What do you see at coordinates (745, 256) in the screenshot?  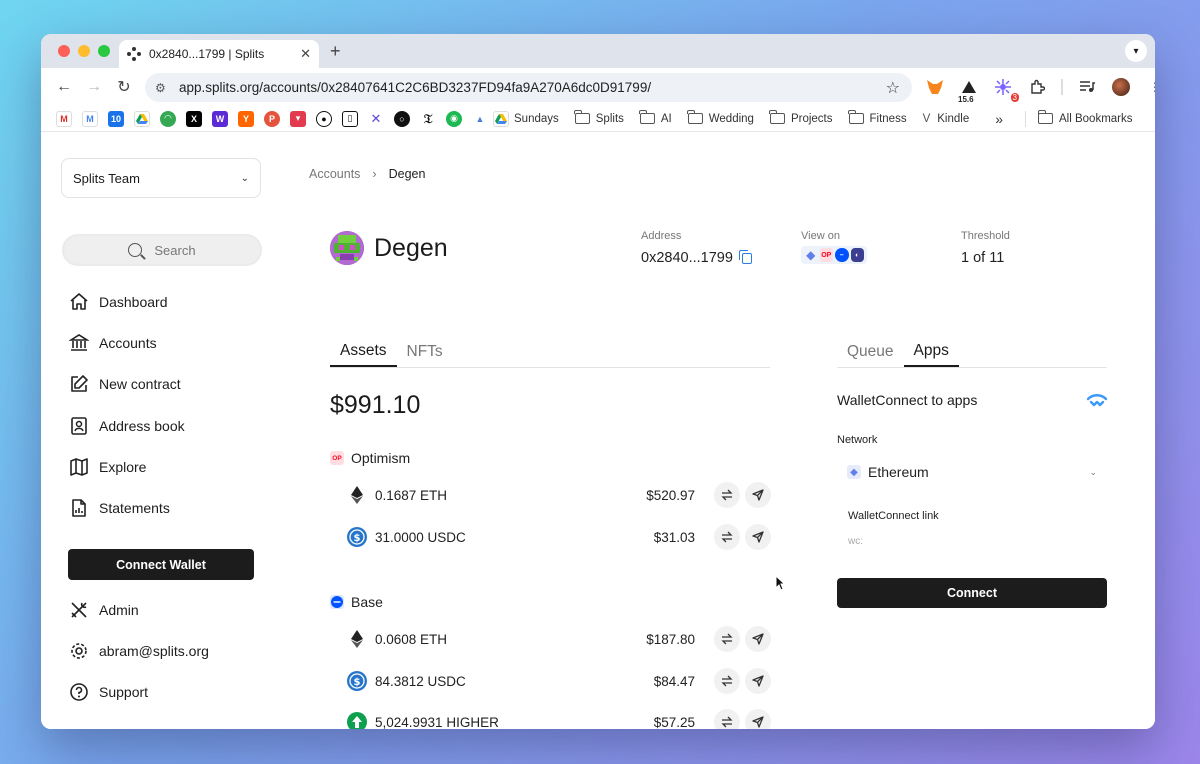 I see `copy-icon` at bounding box center [745, 256].